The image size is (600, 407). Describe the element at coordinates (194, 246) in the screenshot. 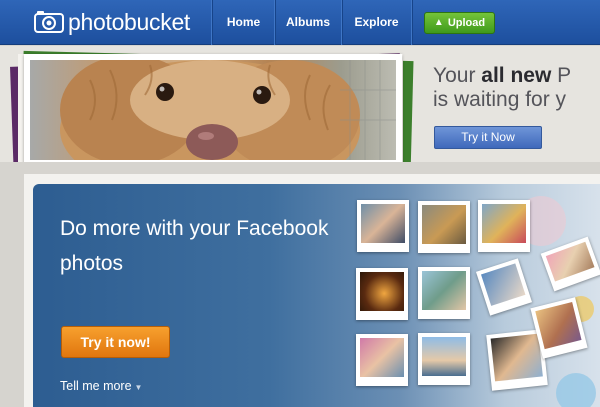

I see `facebook-promo-headline: Do more with your Facebook photos` at that location.